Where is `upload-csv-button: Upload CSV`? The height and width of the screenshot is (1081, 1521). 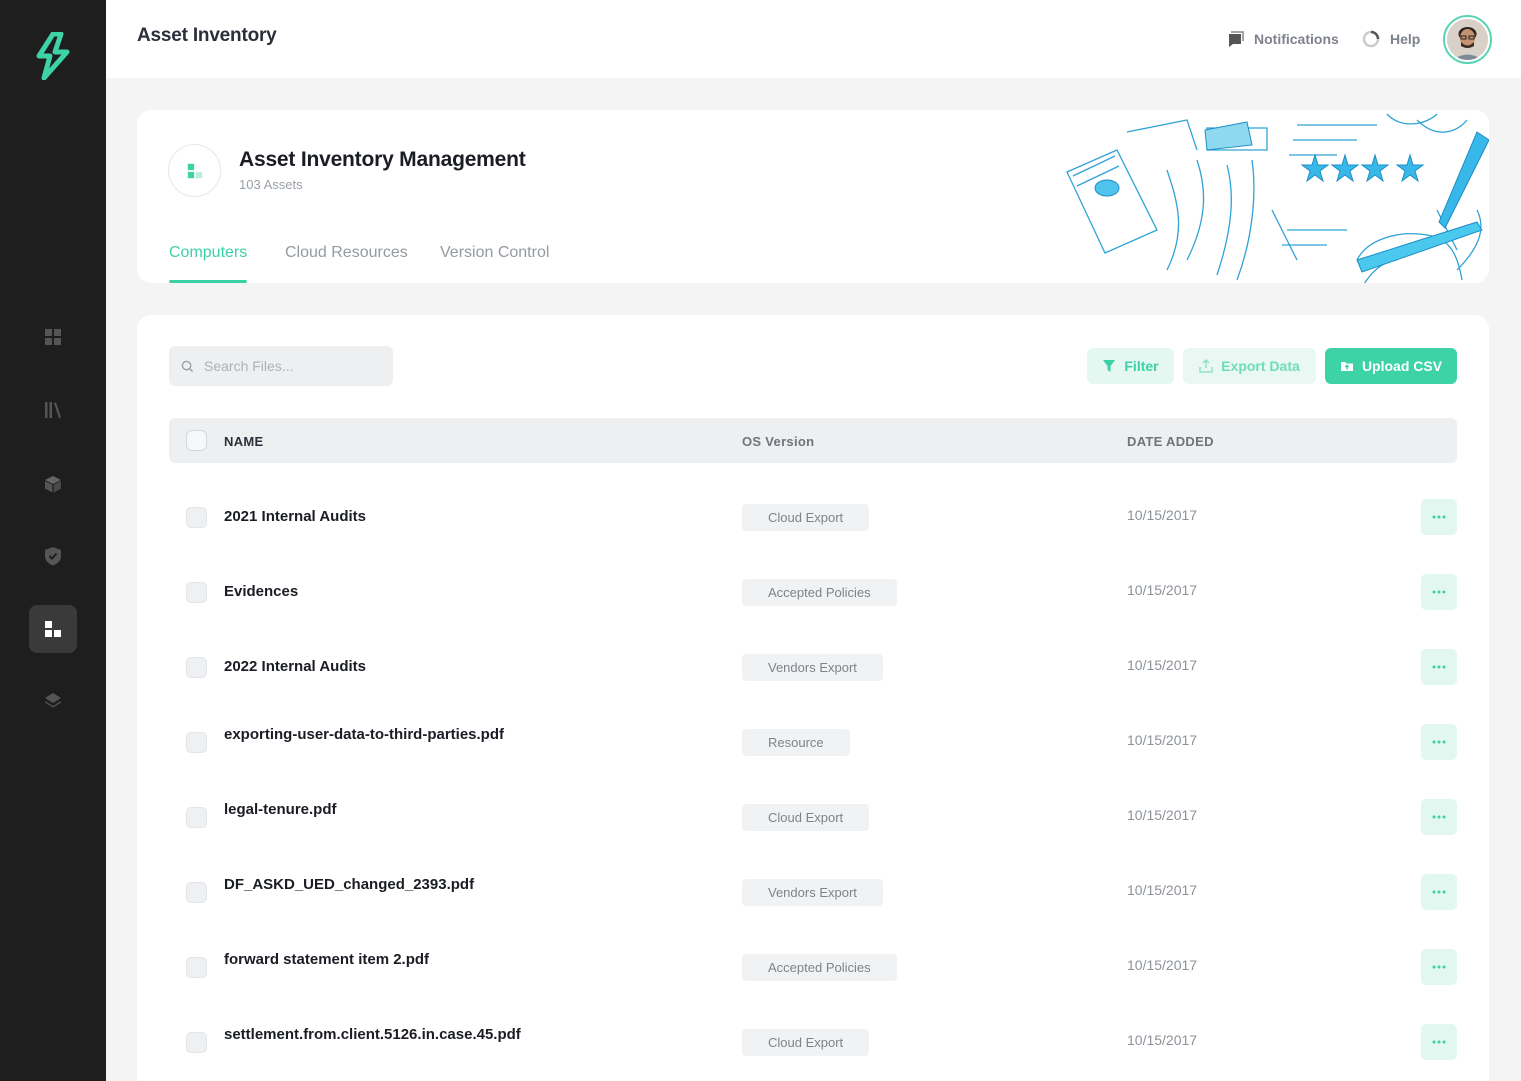
upload-csv-button: Upload CSV is located at coordinates (1391, 366).